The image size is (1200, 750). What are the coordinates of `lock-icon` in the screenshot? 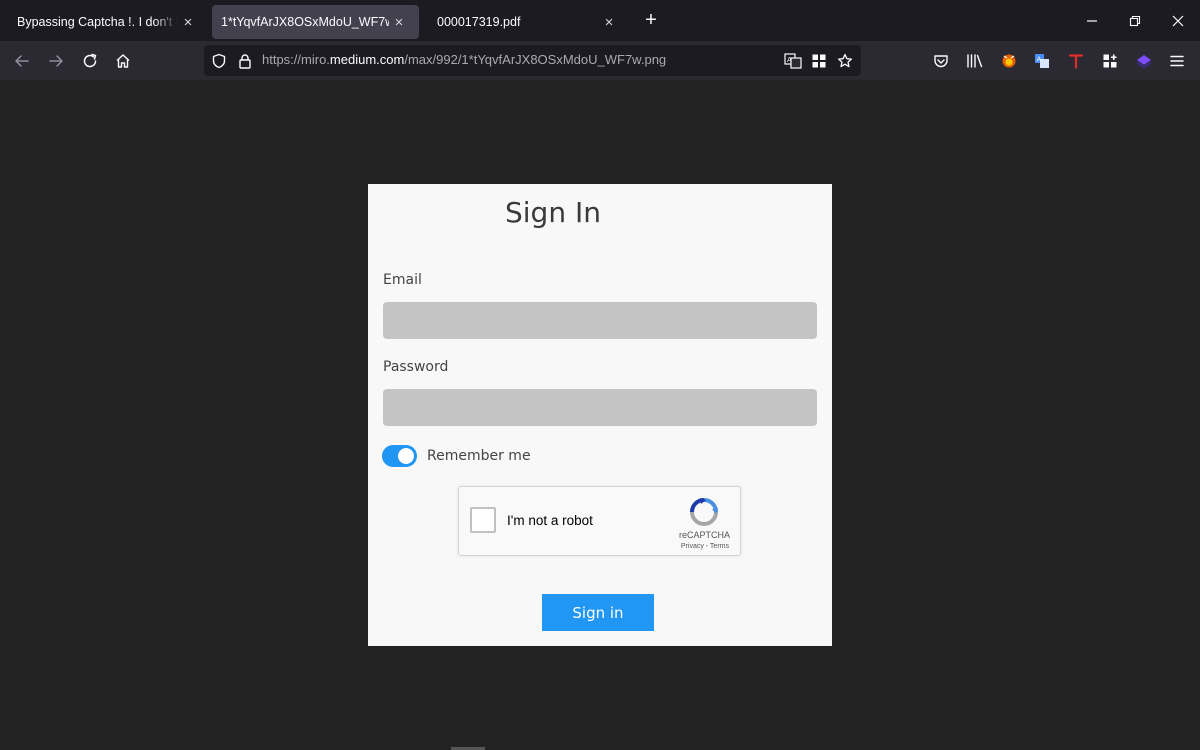 It's located at (245, 61).